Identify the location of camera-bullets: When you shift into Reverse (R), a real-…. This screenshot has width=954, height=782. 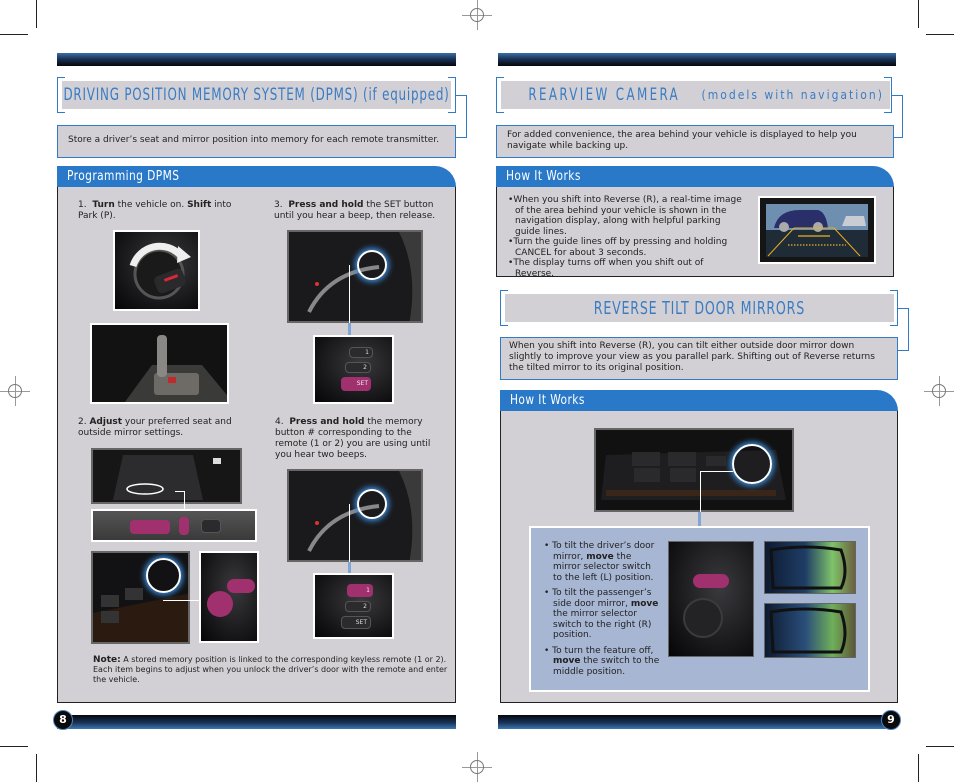
(626, 237).